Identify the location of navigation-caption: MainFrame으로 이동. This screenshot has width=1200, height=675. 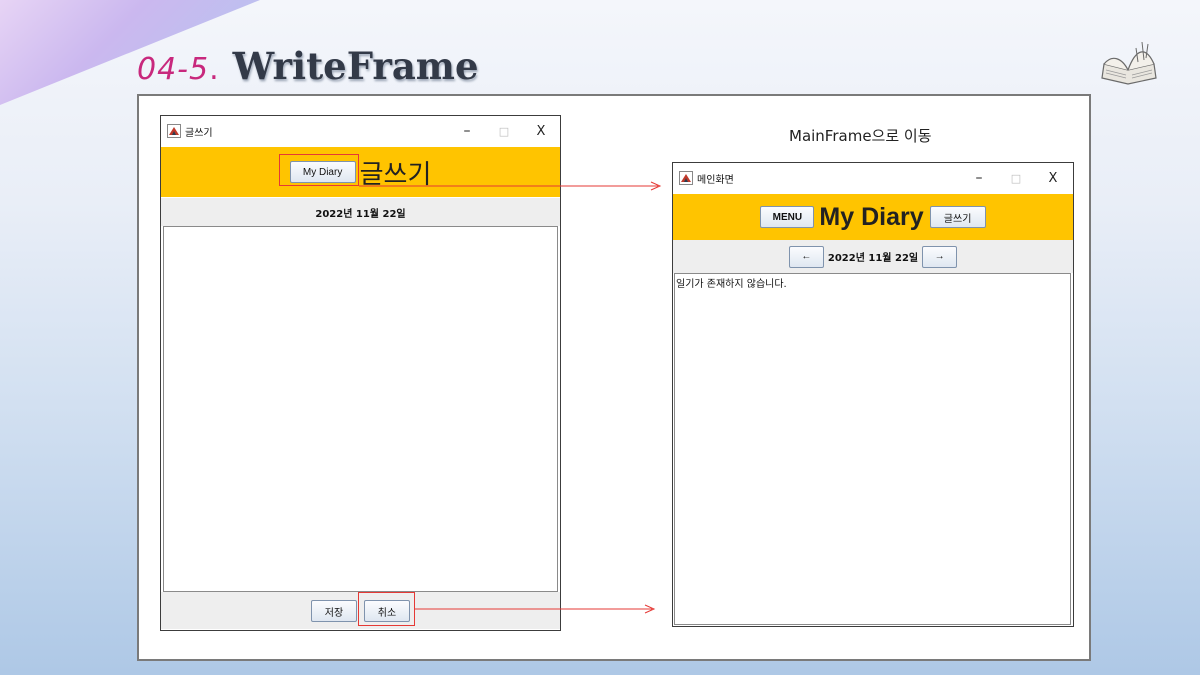
(860, 136).